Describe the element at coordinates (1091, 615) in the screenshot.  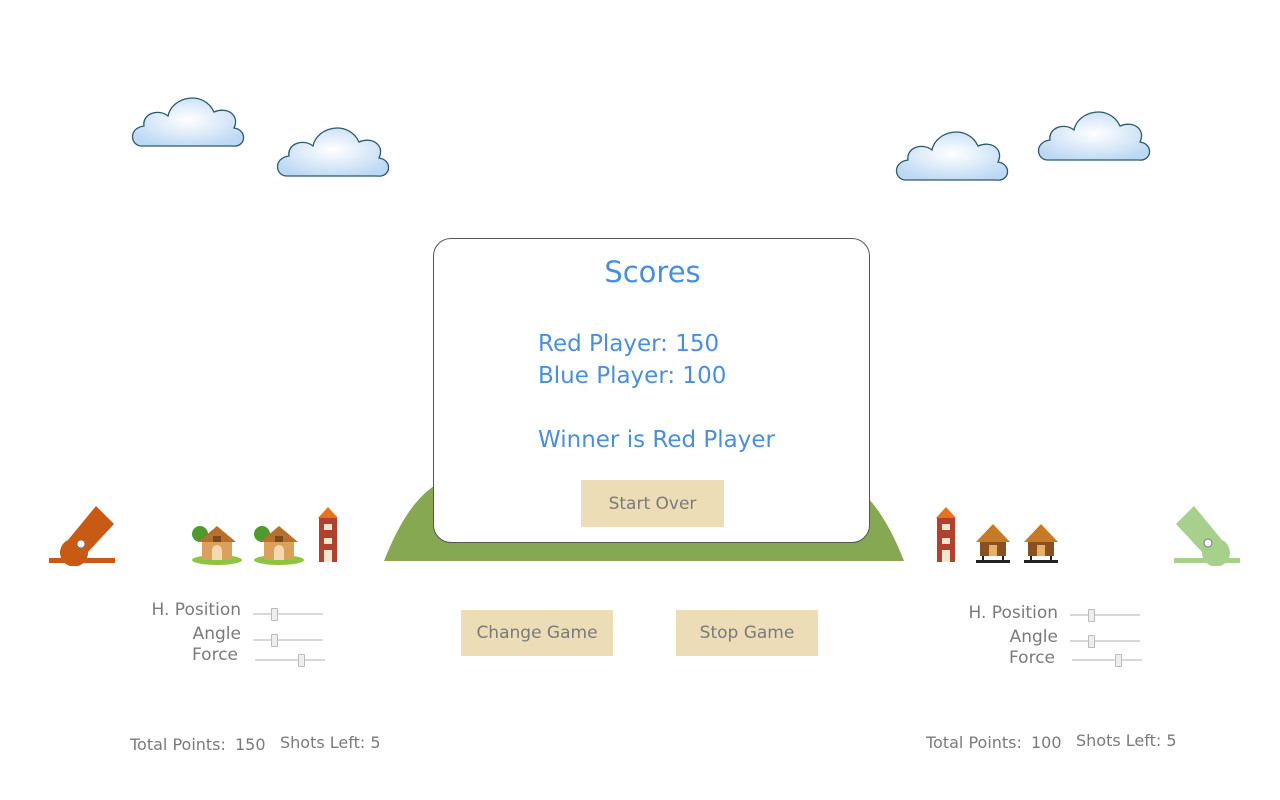
I see `right-h-position-thumb` at that location.